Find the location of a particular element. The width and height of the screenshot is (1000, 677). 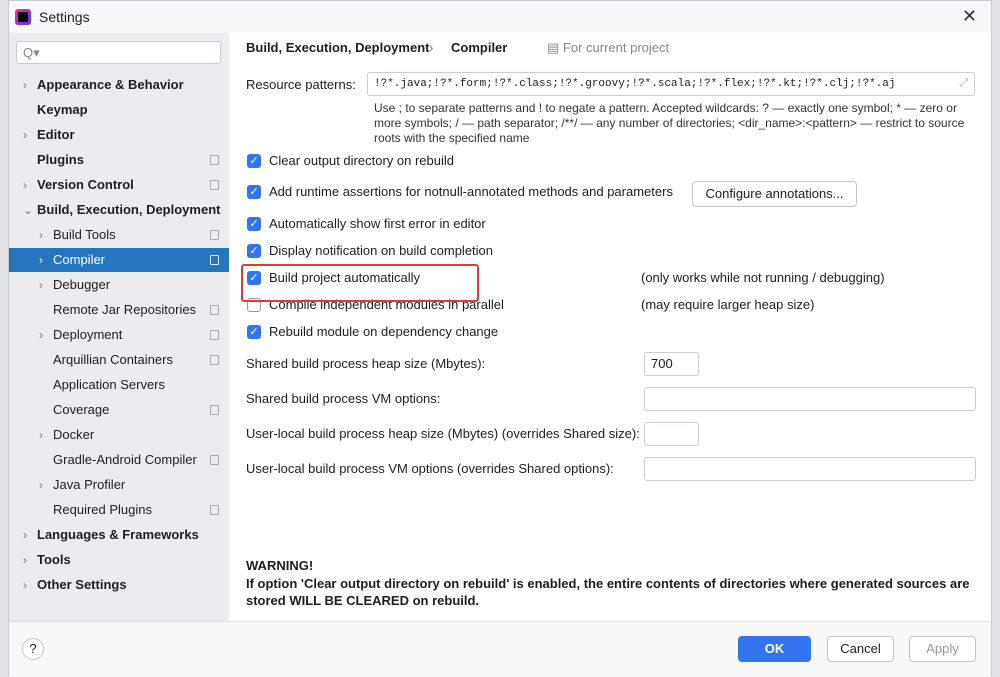

sidebar-item: › Version Control is located at coordinates (119, 185).